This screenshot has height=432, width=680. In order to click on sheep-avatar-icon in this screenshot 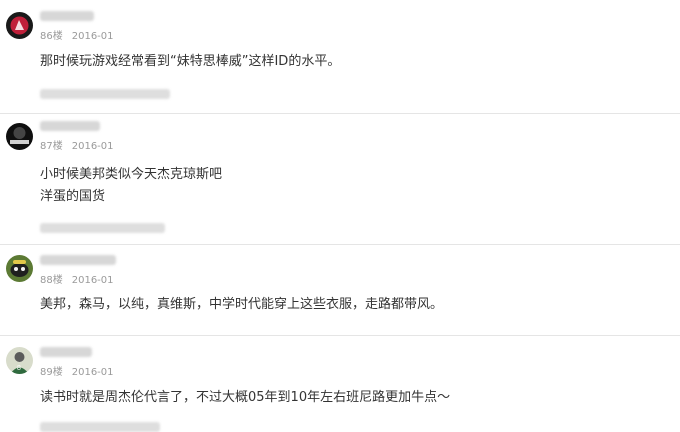, I will do `click(19, 268)`.